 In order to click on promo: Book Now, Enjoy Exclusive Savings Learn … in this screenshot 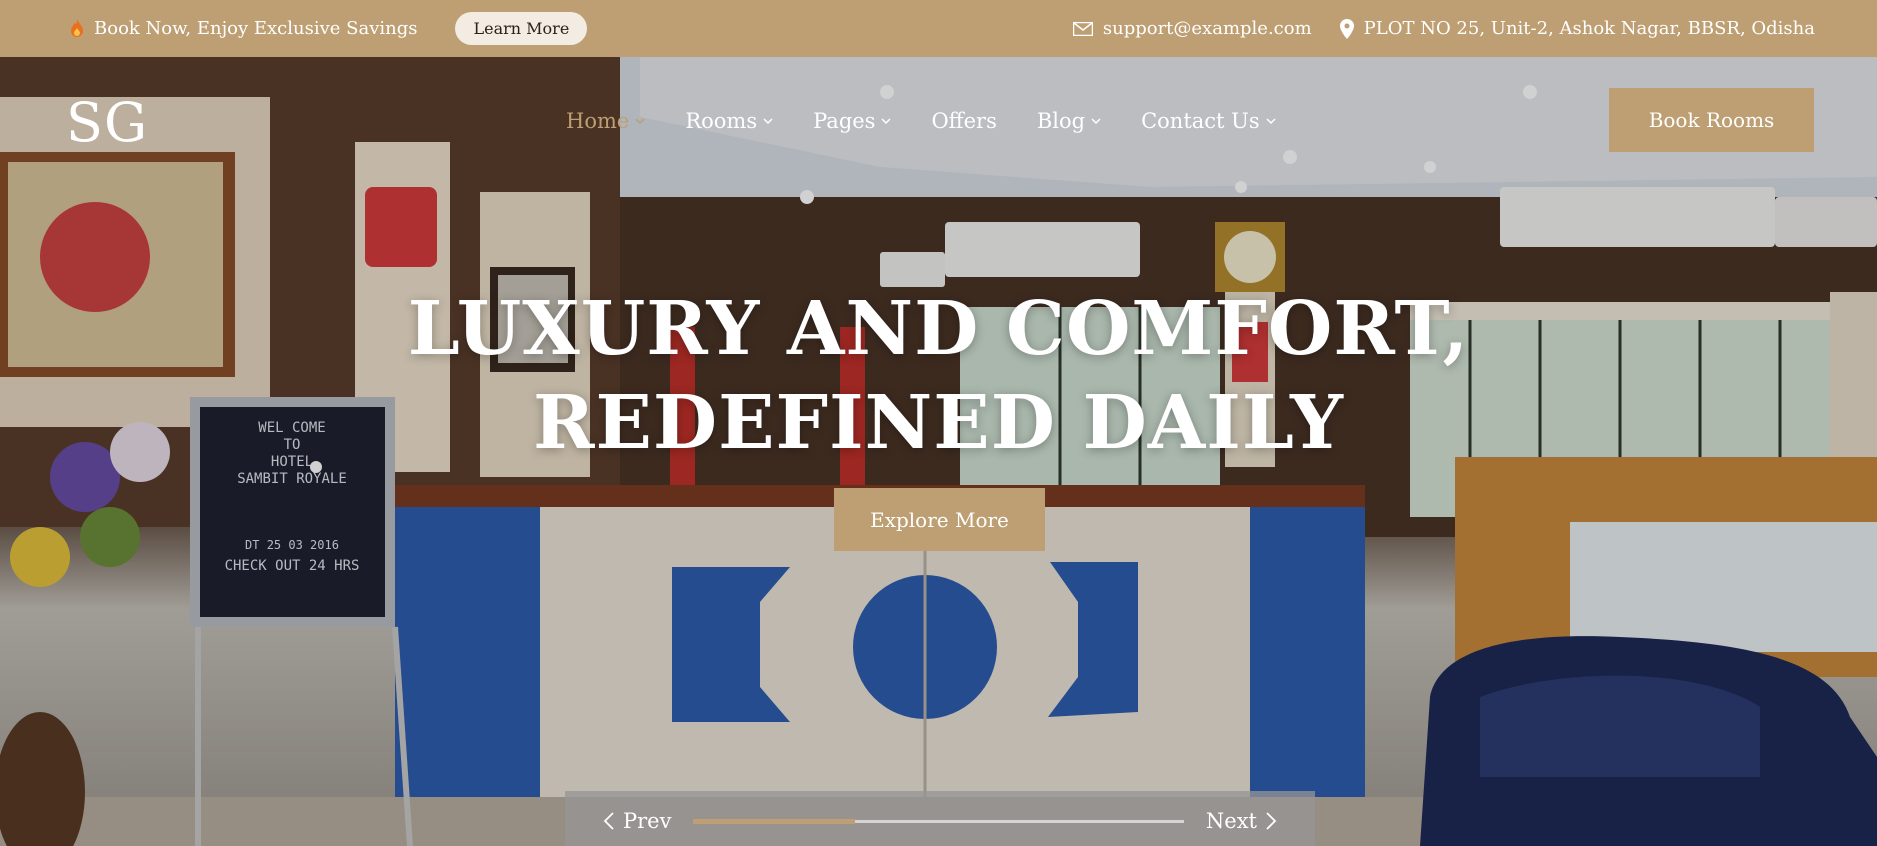, I will do `click(329, 28)`.